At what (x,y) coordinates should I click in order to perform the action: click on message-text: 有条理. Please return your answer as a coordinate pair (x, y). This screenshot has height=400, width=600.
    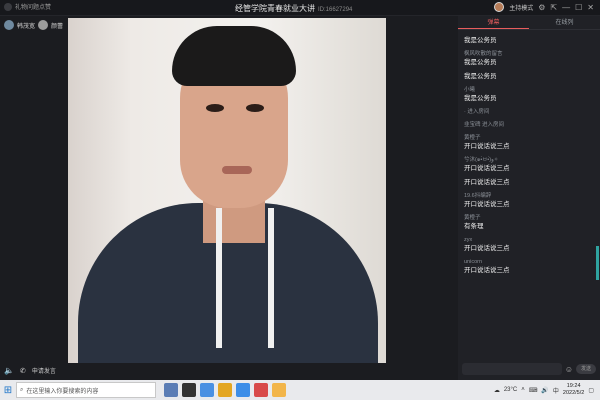
    Looking at the image, I should click on (474, 226).